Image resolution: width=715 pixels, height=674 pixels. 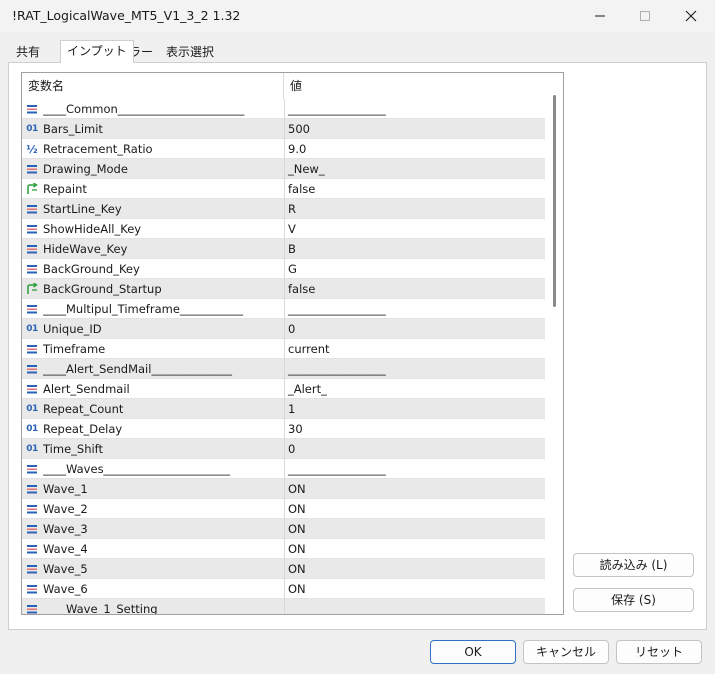 I want to click on table-row: ½ Retracement_Ratio 9.0, so click(x=283, y=149).